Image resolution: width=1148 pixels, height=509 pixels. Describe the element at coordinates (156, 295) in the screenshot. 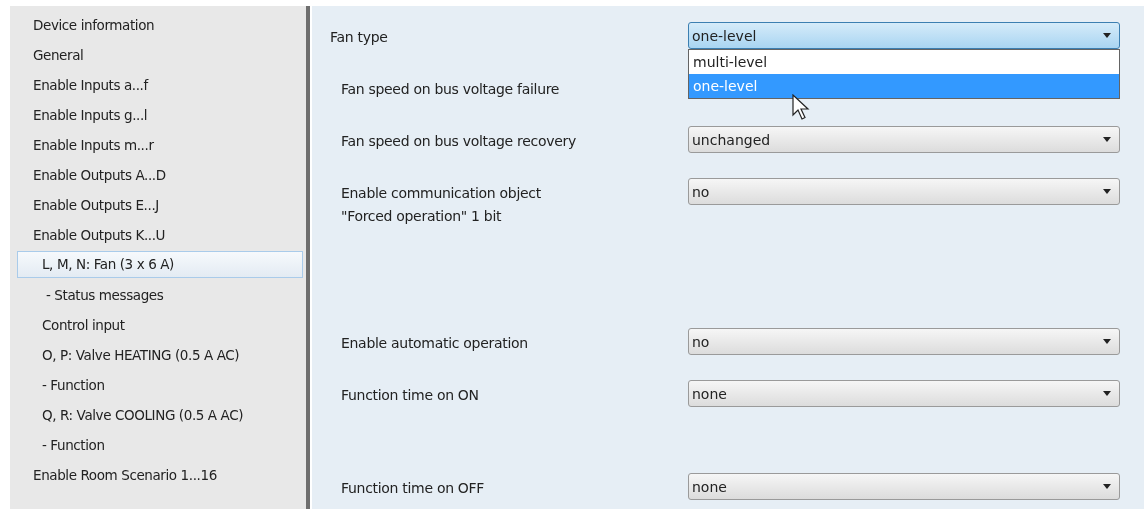

I see `sidebar-item: - Status messages` at that location.